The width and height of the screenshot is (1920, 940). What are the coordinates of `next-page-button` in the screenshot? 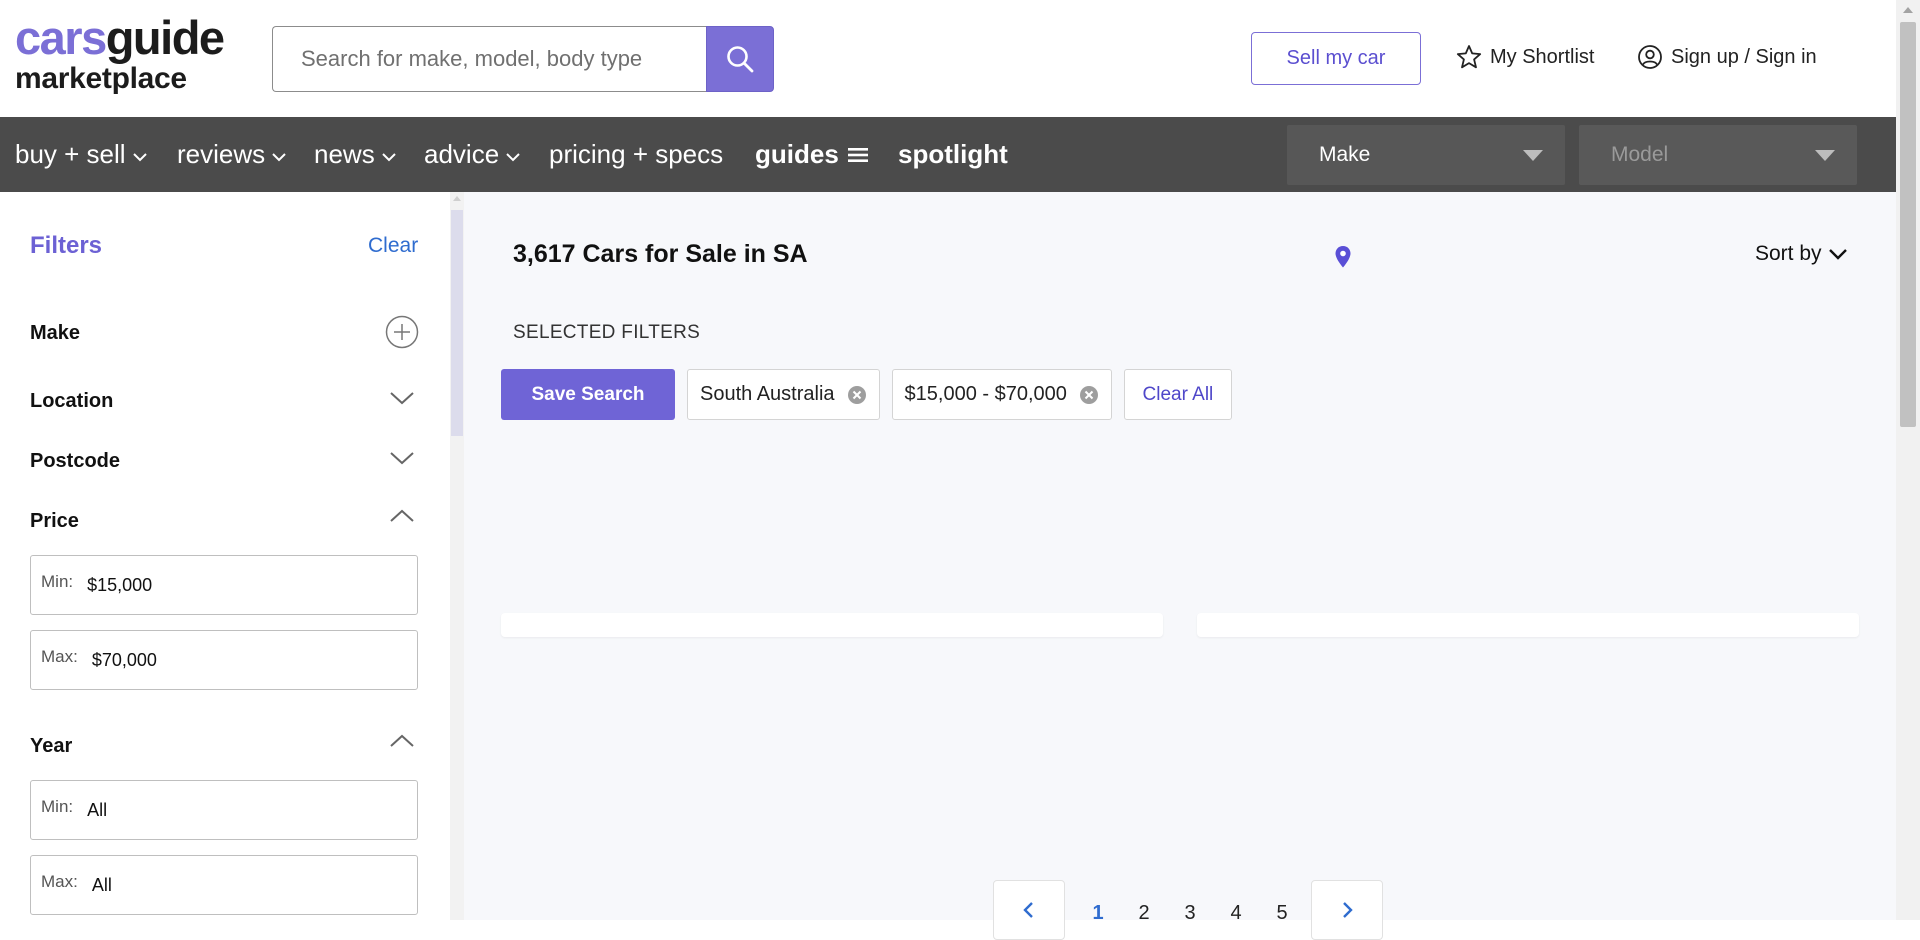 It's located at (1347, 910).